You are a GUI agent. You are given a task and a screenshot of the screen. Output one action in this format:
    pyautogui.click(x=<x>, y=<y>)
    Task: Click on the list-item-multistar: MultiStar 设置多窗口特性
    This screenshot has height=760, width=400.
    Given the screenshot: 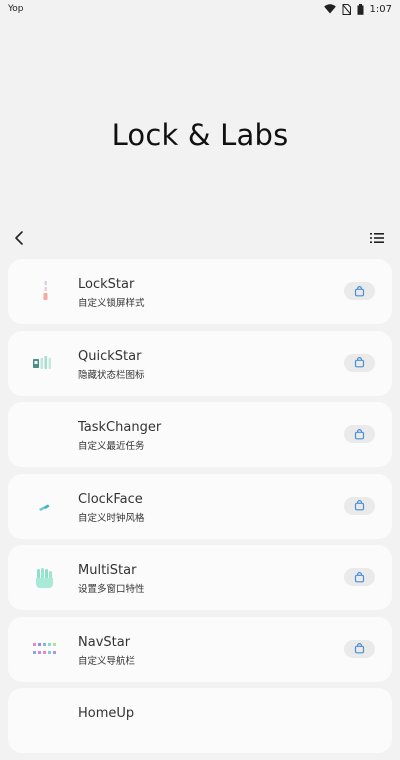 What is the action you would take?
    pyautogui.click(x=200, y=577)
    